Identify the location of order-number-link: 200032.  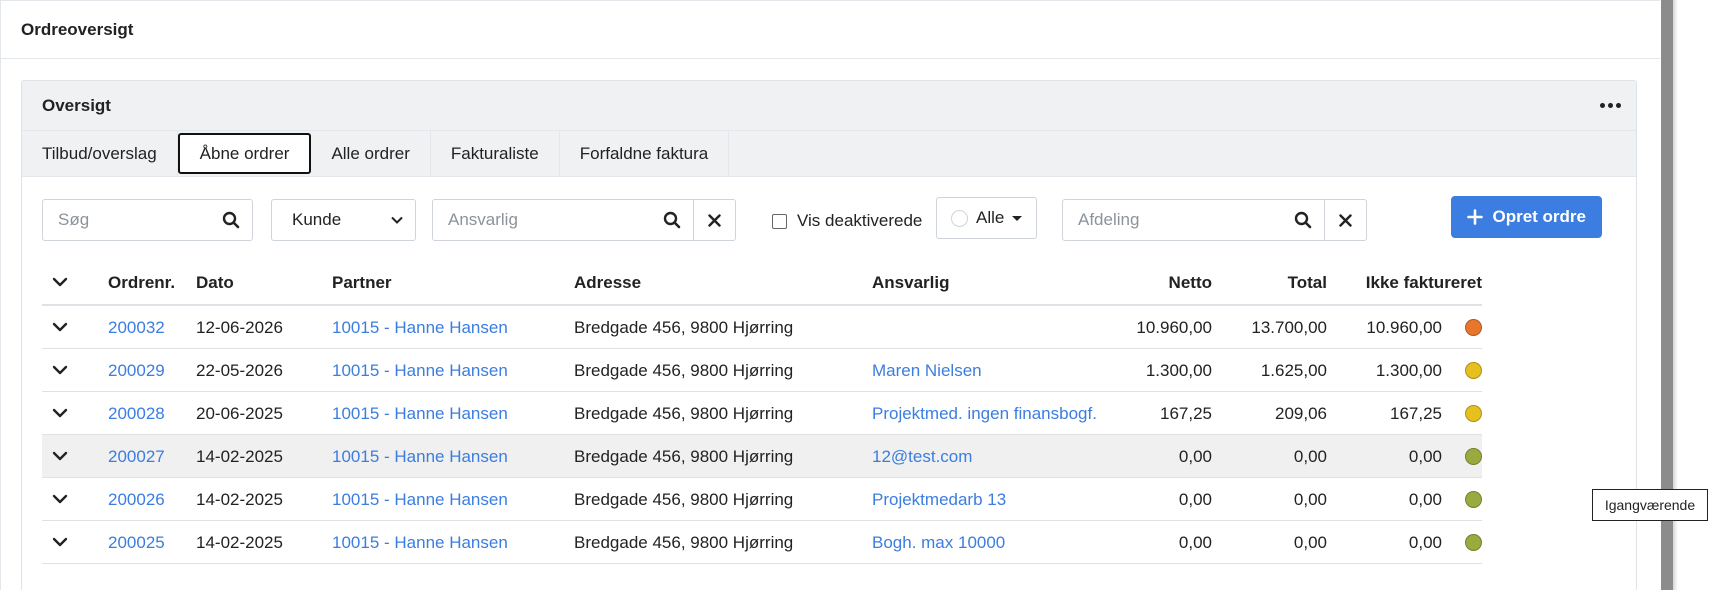
(136, 328).